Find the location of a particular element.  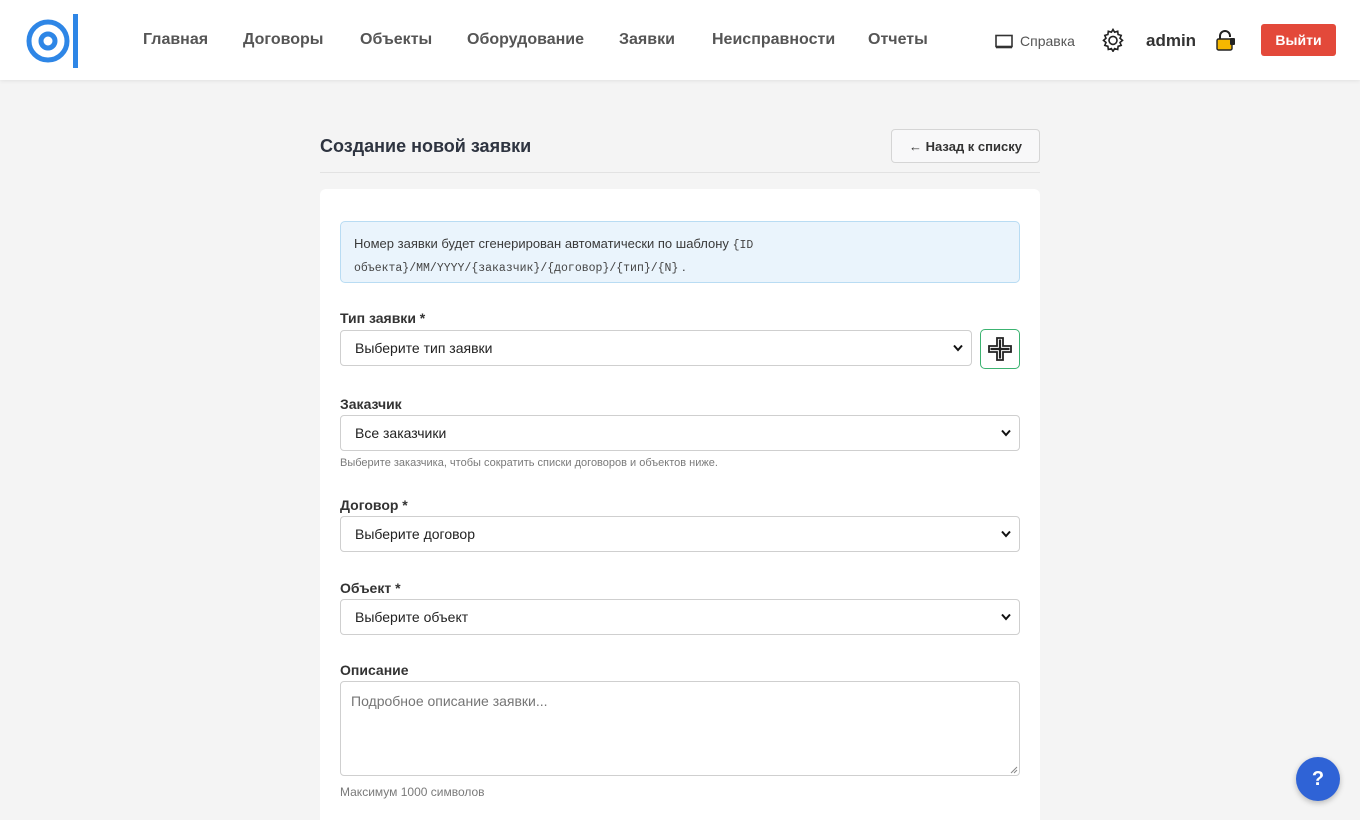

help-label: Справка is located at coordinates (1047, 41).